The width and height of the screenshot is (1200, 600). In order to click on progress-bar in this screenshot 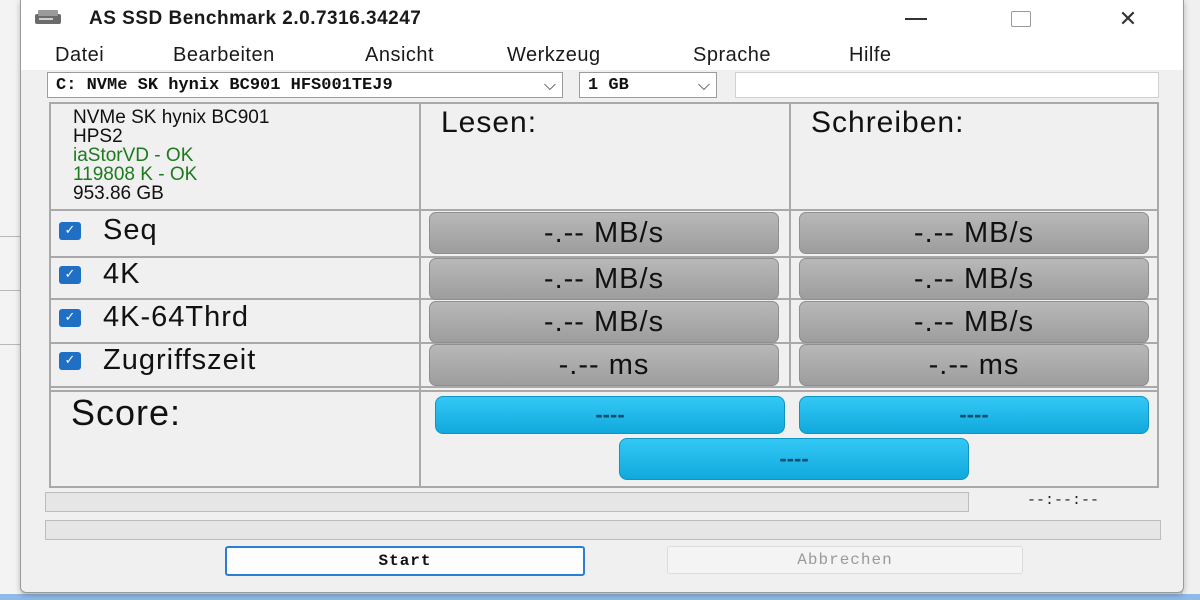, I will do `click(507, 502)`.